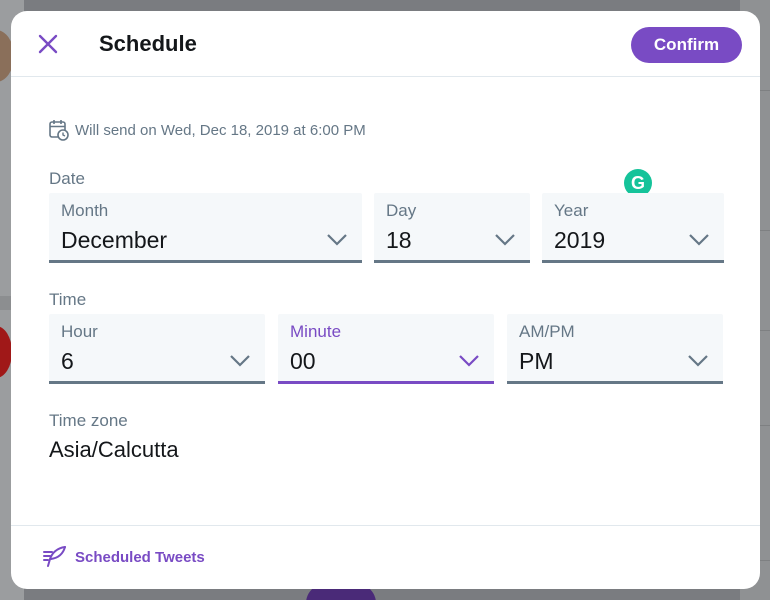 The height and width of the screenshot is (600, 770). I want to click on confirm-button: Confirm, so click(686, 45).